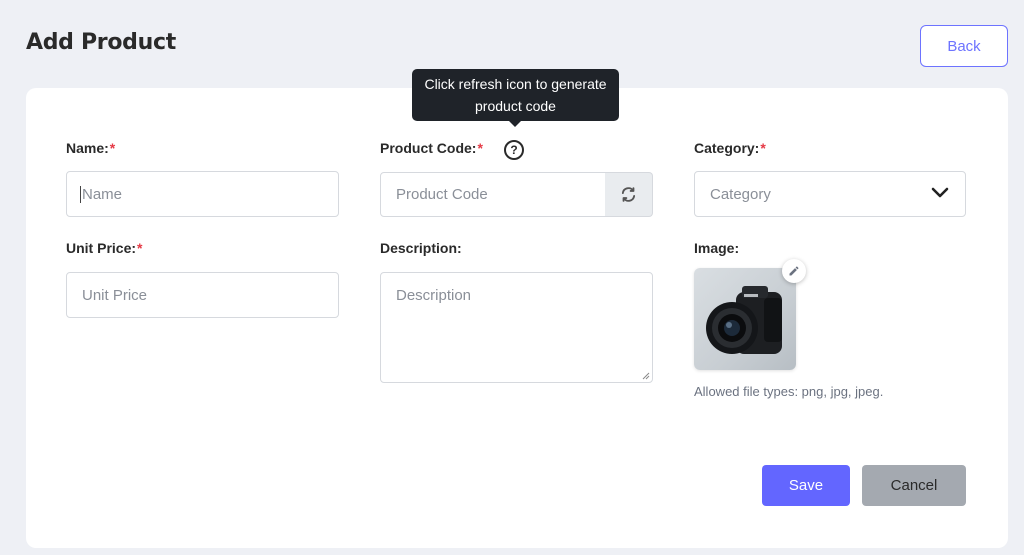  I want to click on name-label-text: Name:, so click(87, 148).